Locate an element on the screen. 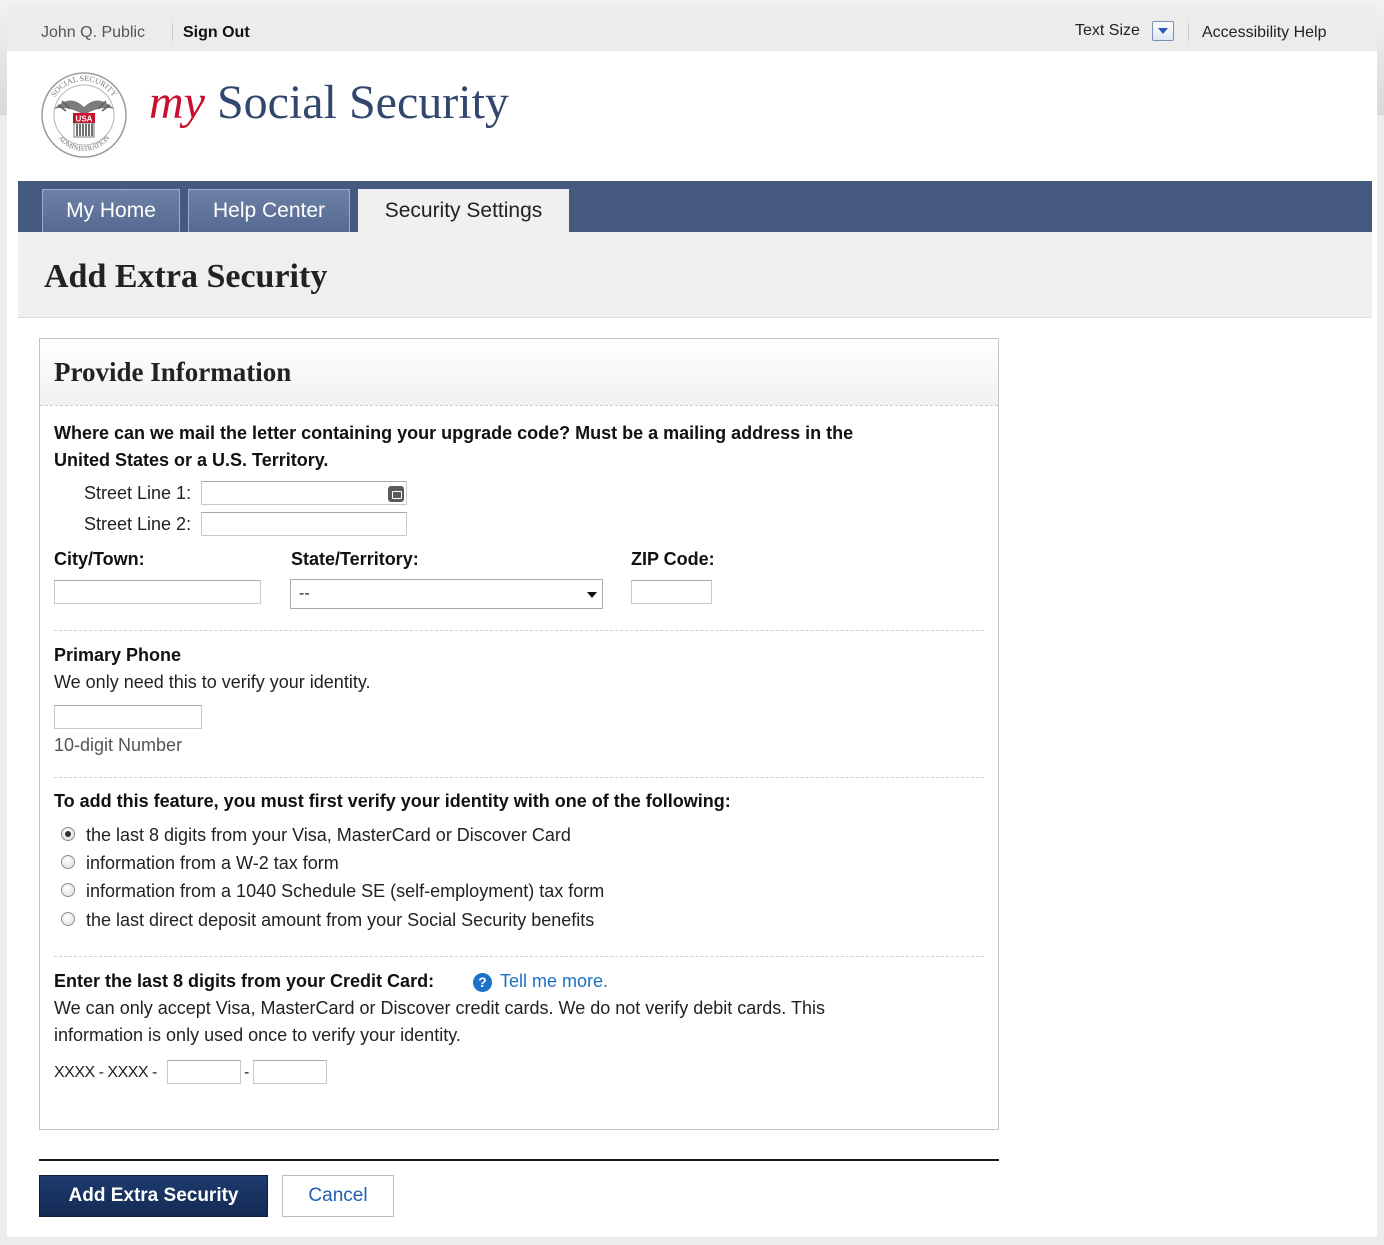 Image resolution: width=1384 pixels, height=1245 pixels. primary-phone-hint: 10-digit Number is located at coordinates (118, 745).